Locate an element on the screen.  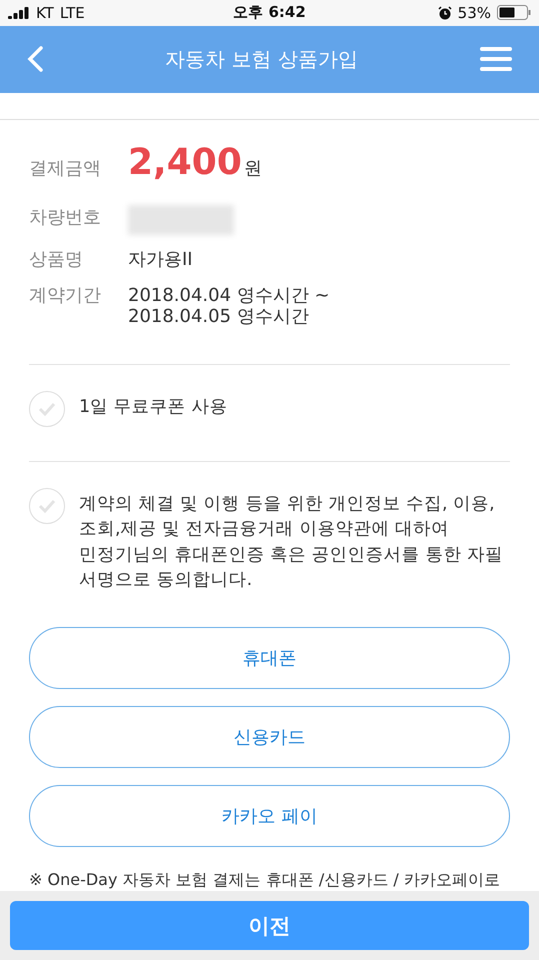
payment-amount: 2,400 is located at coordinates (185, 162).